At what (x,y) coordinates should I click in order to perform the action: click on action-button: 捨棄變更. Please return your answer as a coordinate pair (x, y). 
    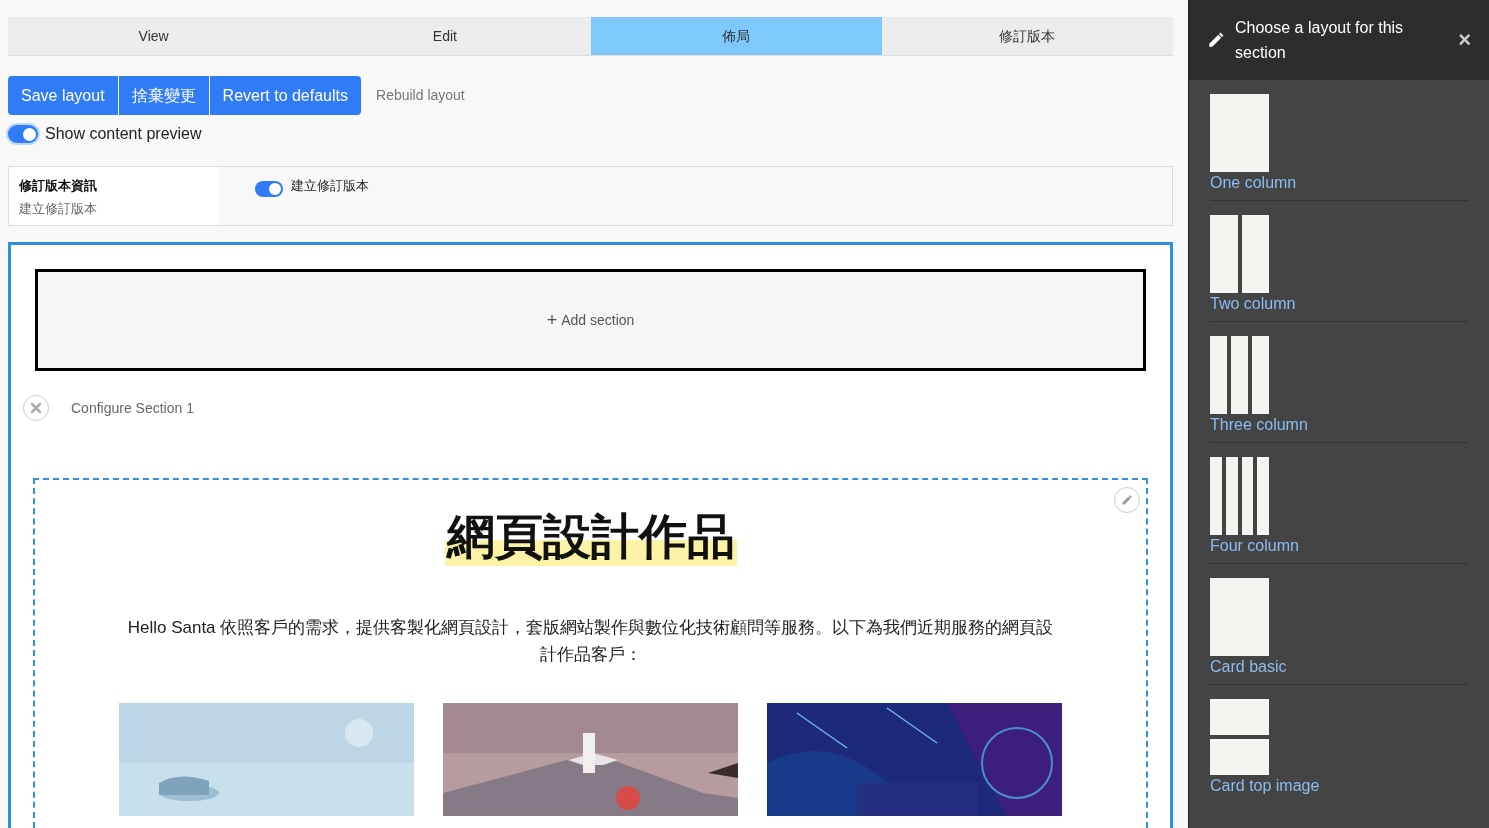
    Looking at the image, I should click on (163, 95).